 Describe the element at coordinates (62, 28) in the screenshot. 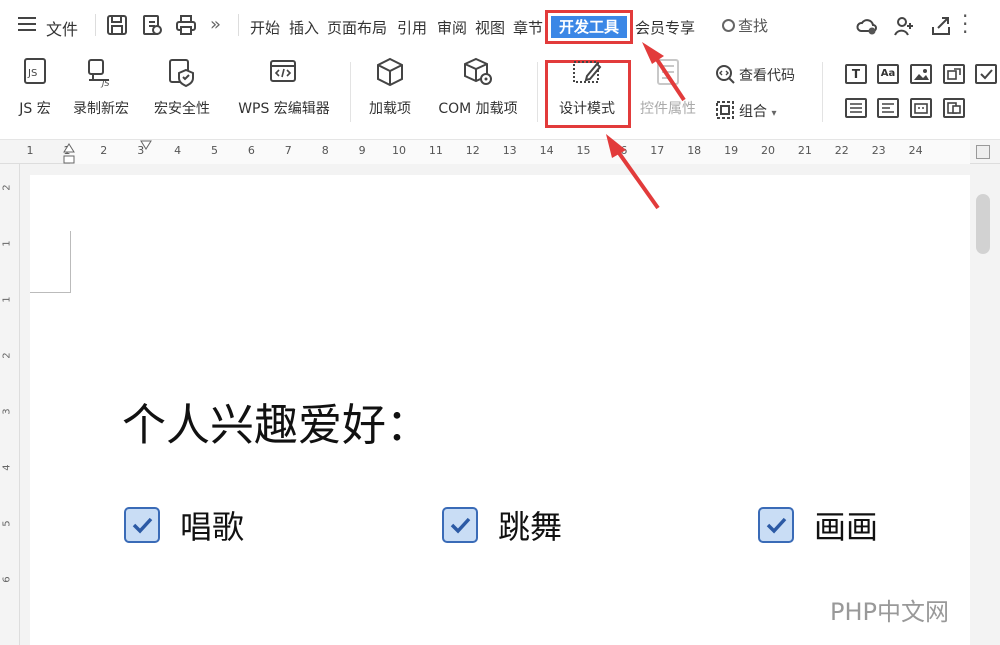

I see `file-menu: 文件` at that location.